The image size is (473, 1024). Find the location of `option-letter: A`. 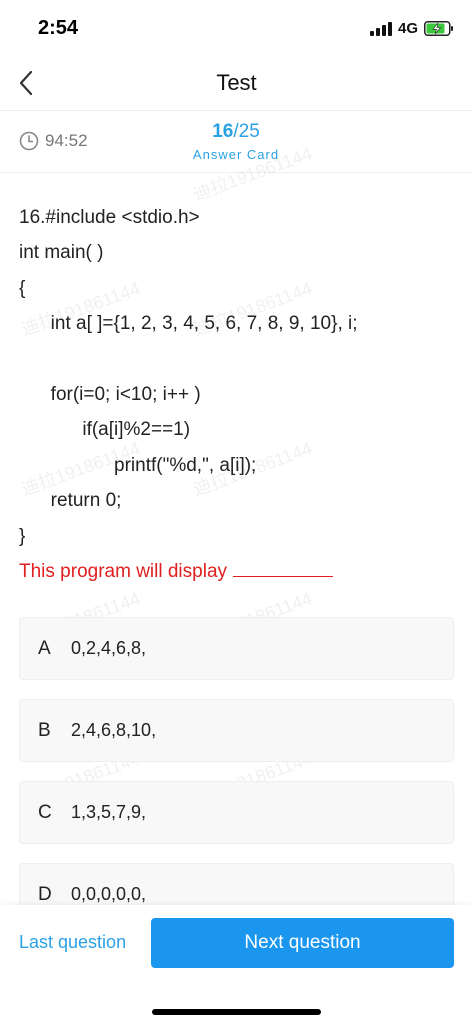

option-letter: A is located at coordinates (44, 648).